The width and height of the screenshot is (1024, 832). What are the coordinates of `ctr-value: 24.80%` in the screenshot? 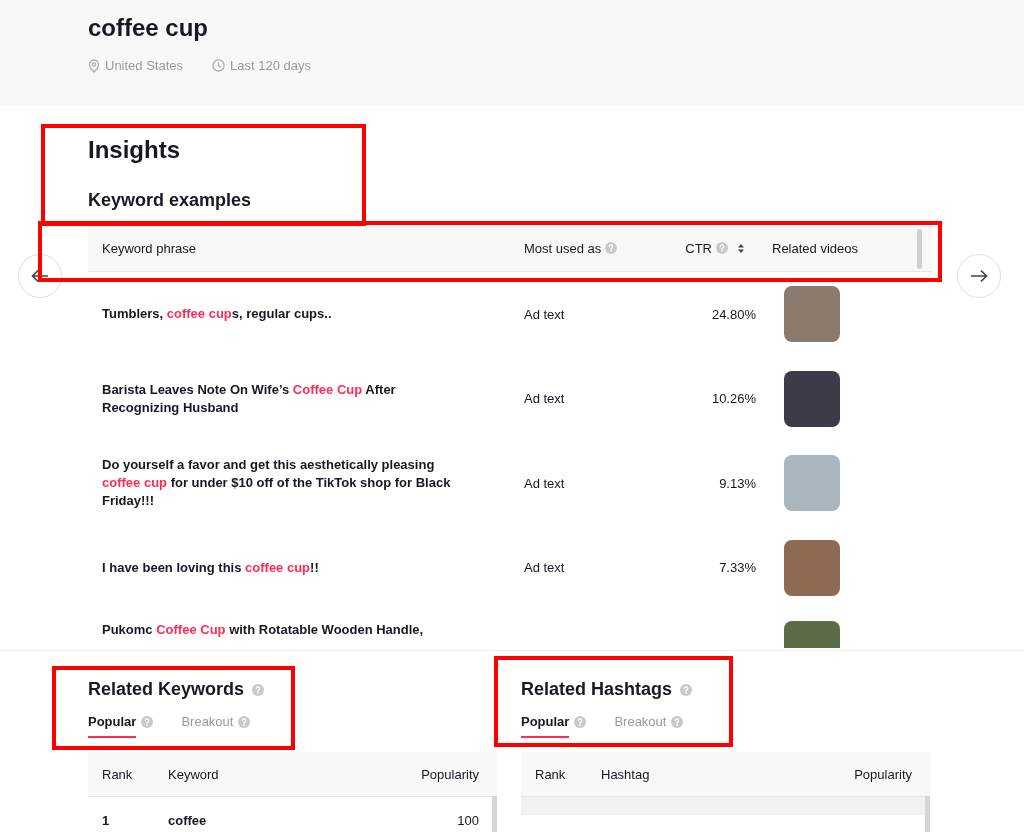 It's located at (733, 314).